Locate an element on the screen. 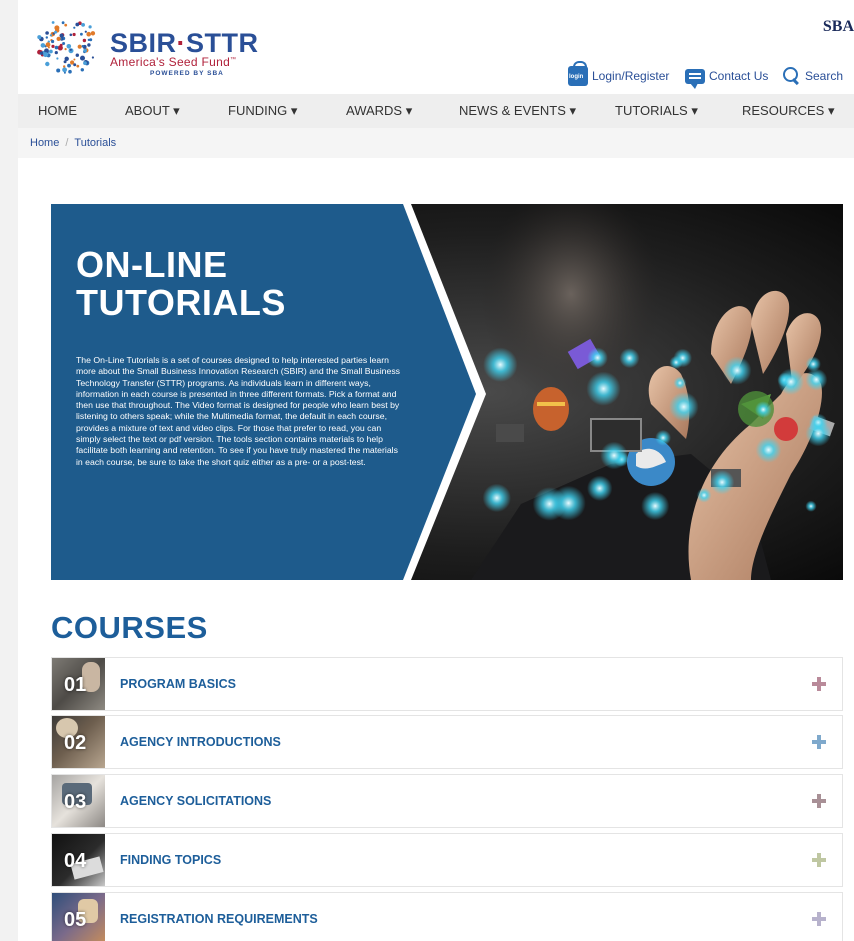 The image size is (854, 941). courses-heading: COURSES is located at coordinates (129, 627).